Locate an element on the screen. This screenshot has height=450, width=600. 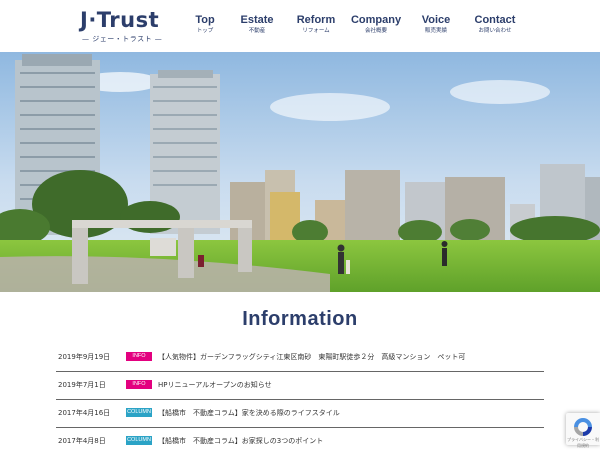
news-date: 2017年4月16日 is located at coordinates (84, 413).